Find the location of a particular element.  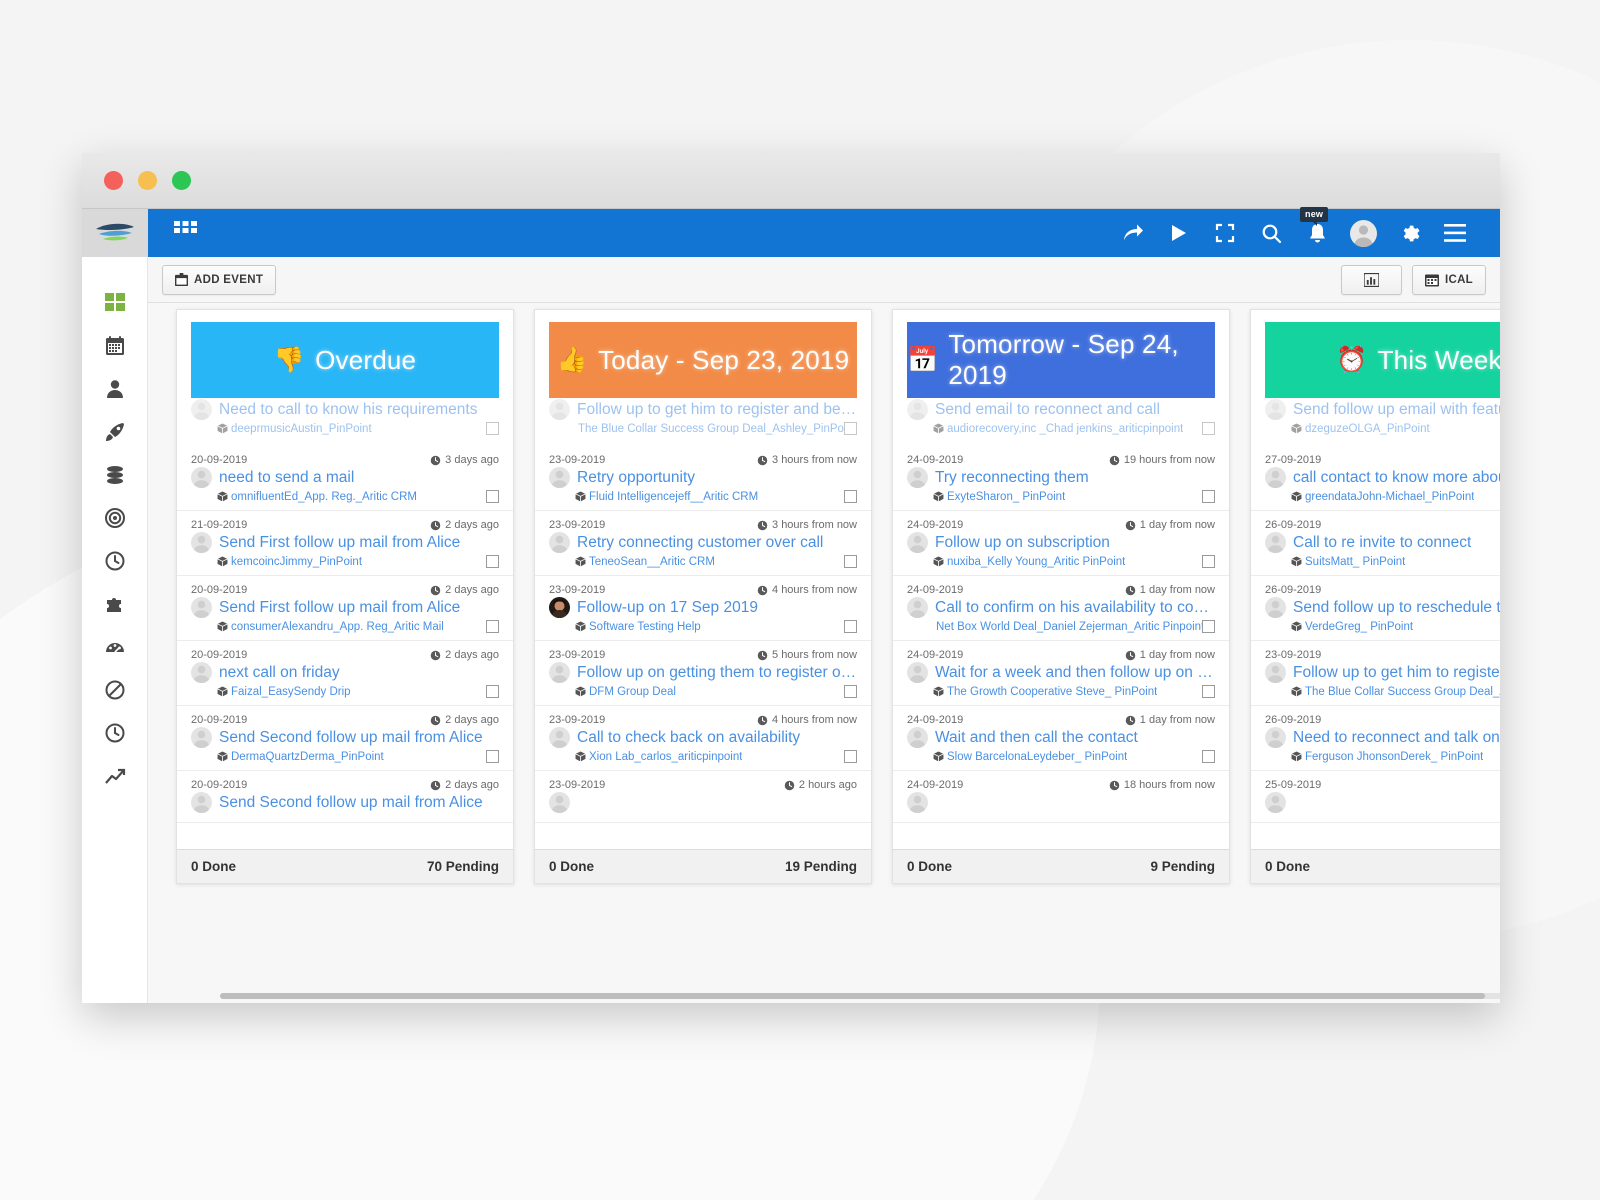

task-title-row: Follow up to get him to register a is located at coordinates (1382, 672).